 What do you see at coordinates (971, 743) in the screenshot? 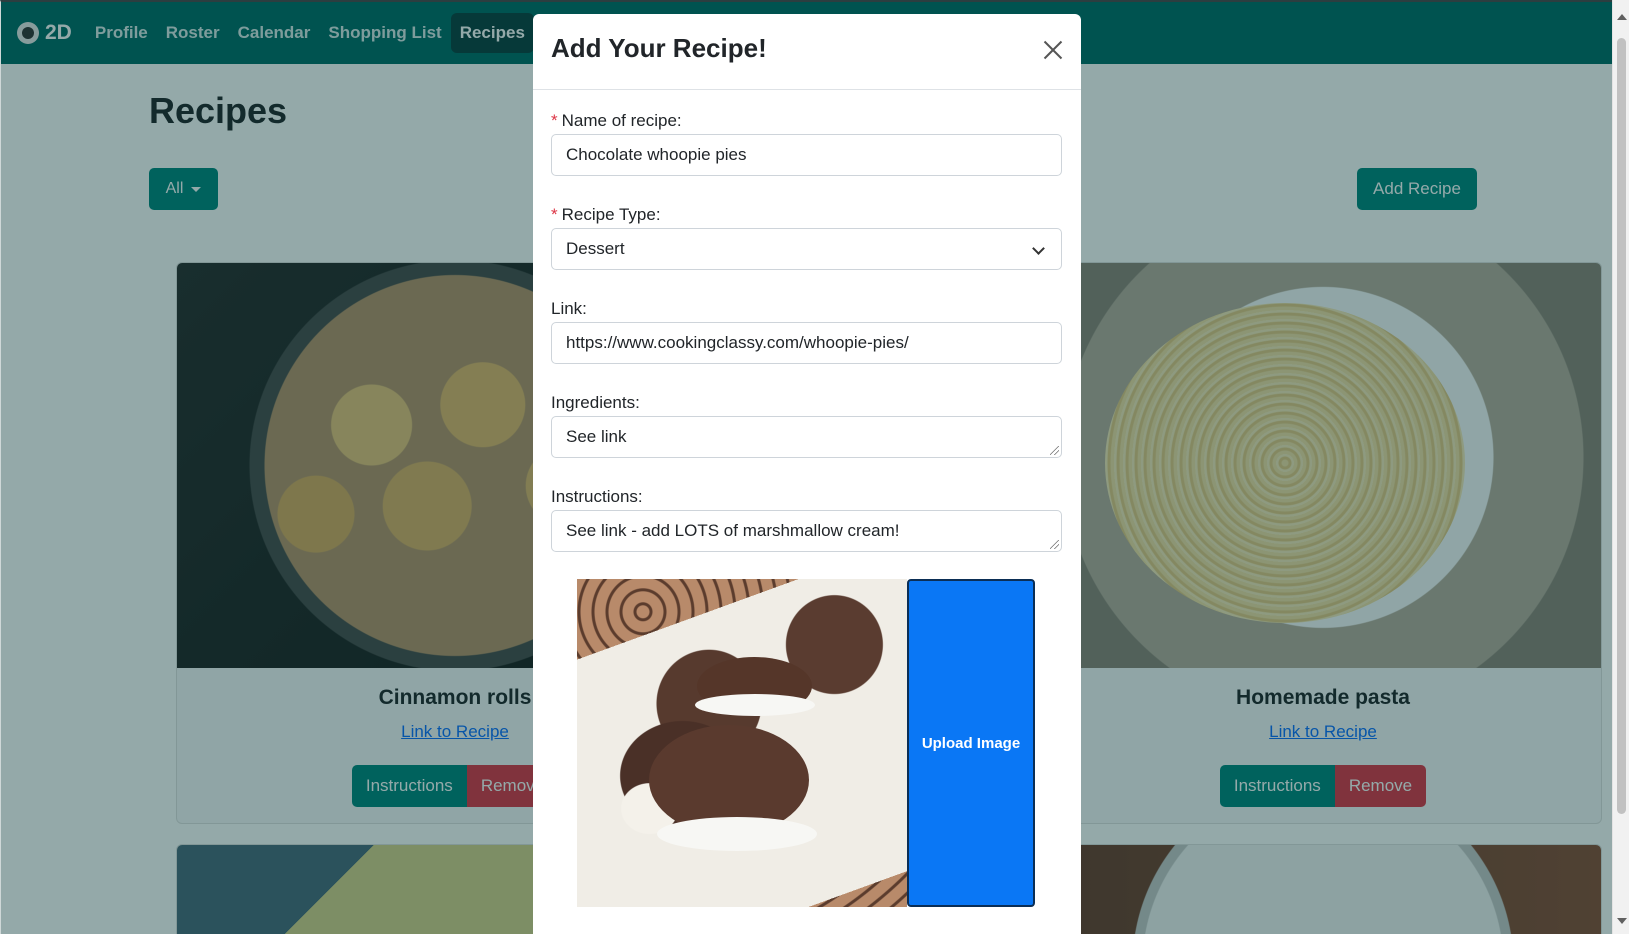
I see `upload-image-button: Upload Image` at bounding box center [971, 743].